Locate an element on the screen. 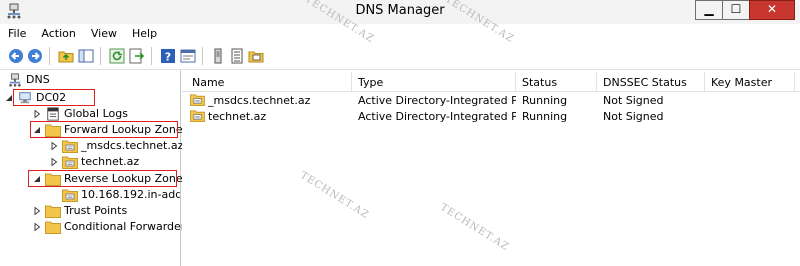 This screenshot has height=266, width=800. back-icon is located at coordinates (16, 56).